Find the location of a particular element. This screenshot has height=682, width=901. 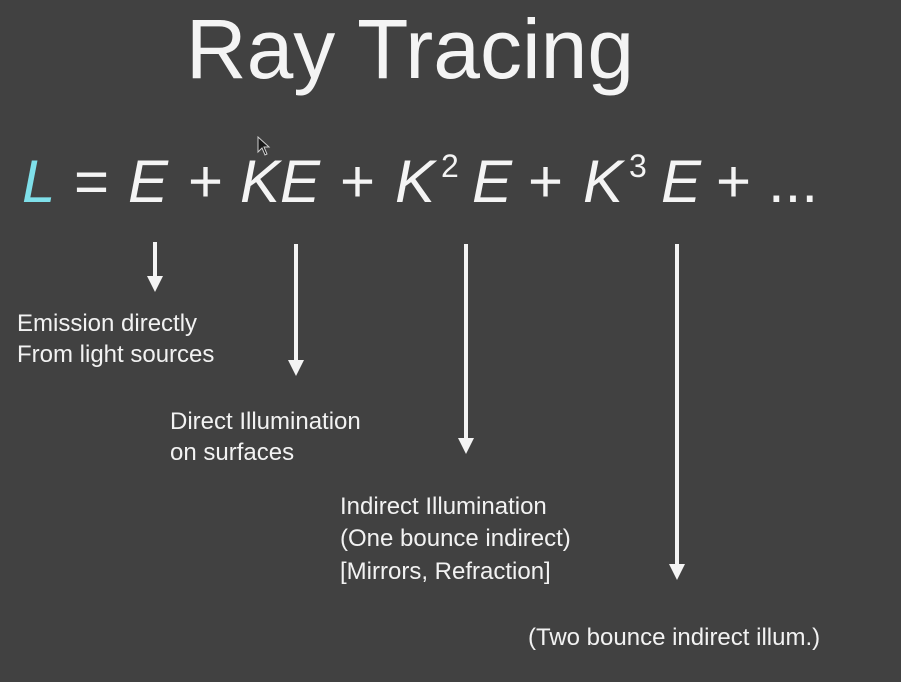

label-emission-line-2: From light sources is located at coordinates (116, 354).